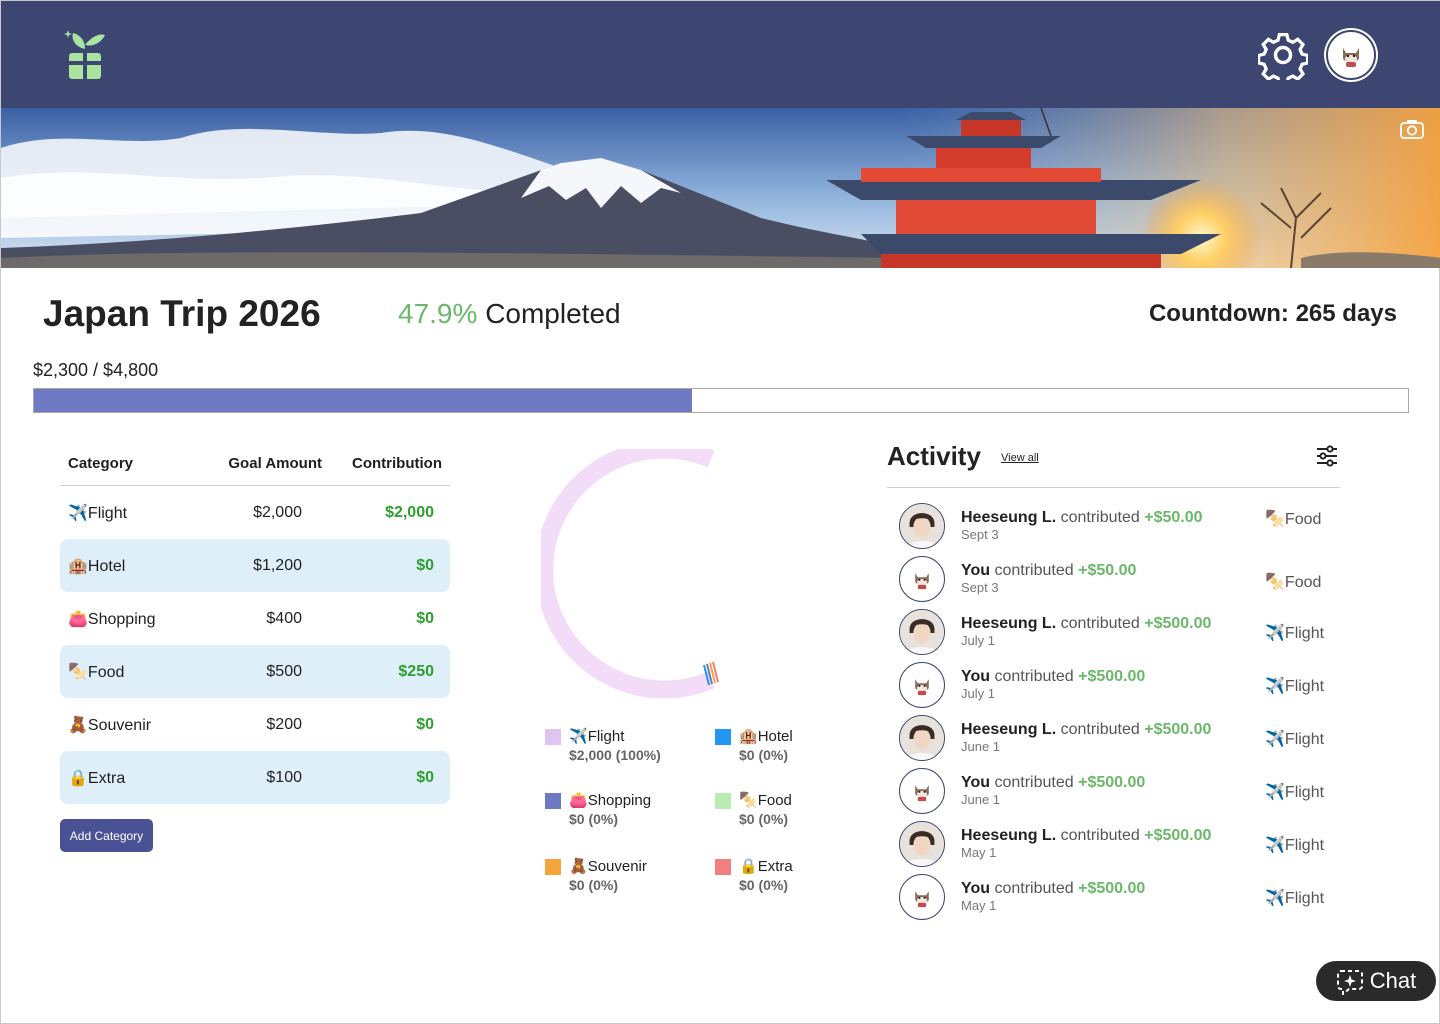 This screenshot has height=1024, width=1440. Describe the element at coordinates (1351, 55) in the screenshot. I see `user-avatar` at that location.